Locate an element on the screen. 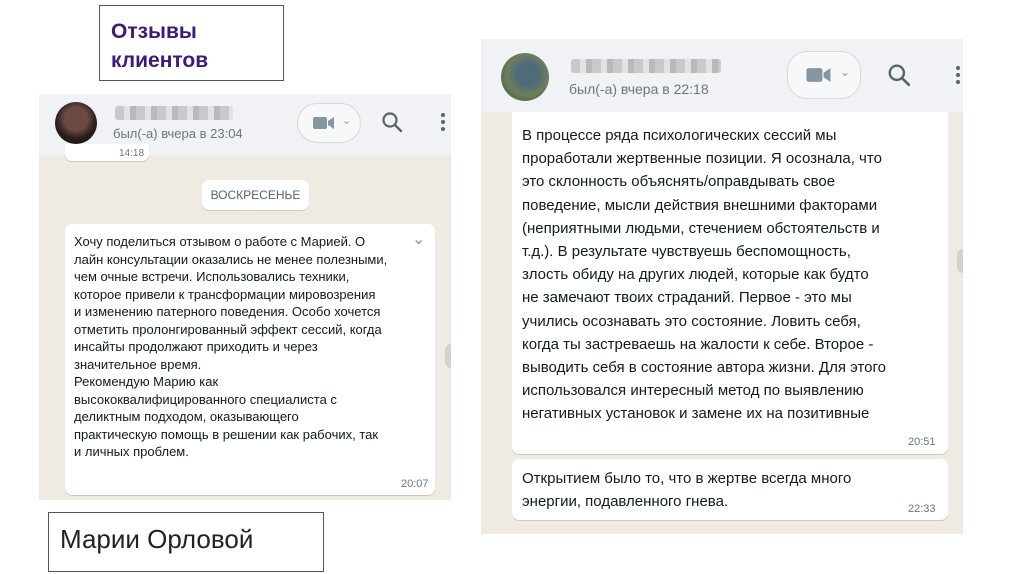 Image resolution: width=1024 pixels, height=574 pixels. last-seen-status: был(-а) вчера в 22:18 is located at coordinates (639, 89).